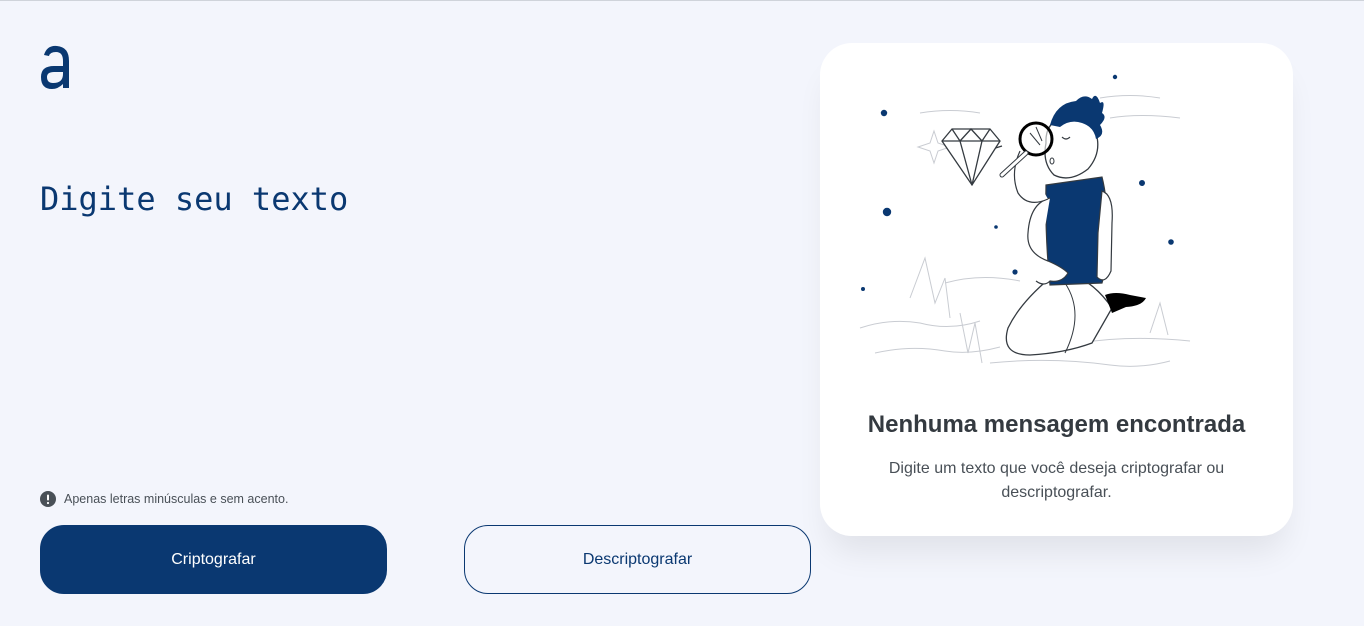 This screenshot has height=626, width=1364. Describe the element at coordinates (48, 499) in the screenshot. I see `exclamation-circle-icon` at that location.